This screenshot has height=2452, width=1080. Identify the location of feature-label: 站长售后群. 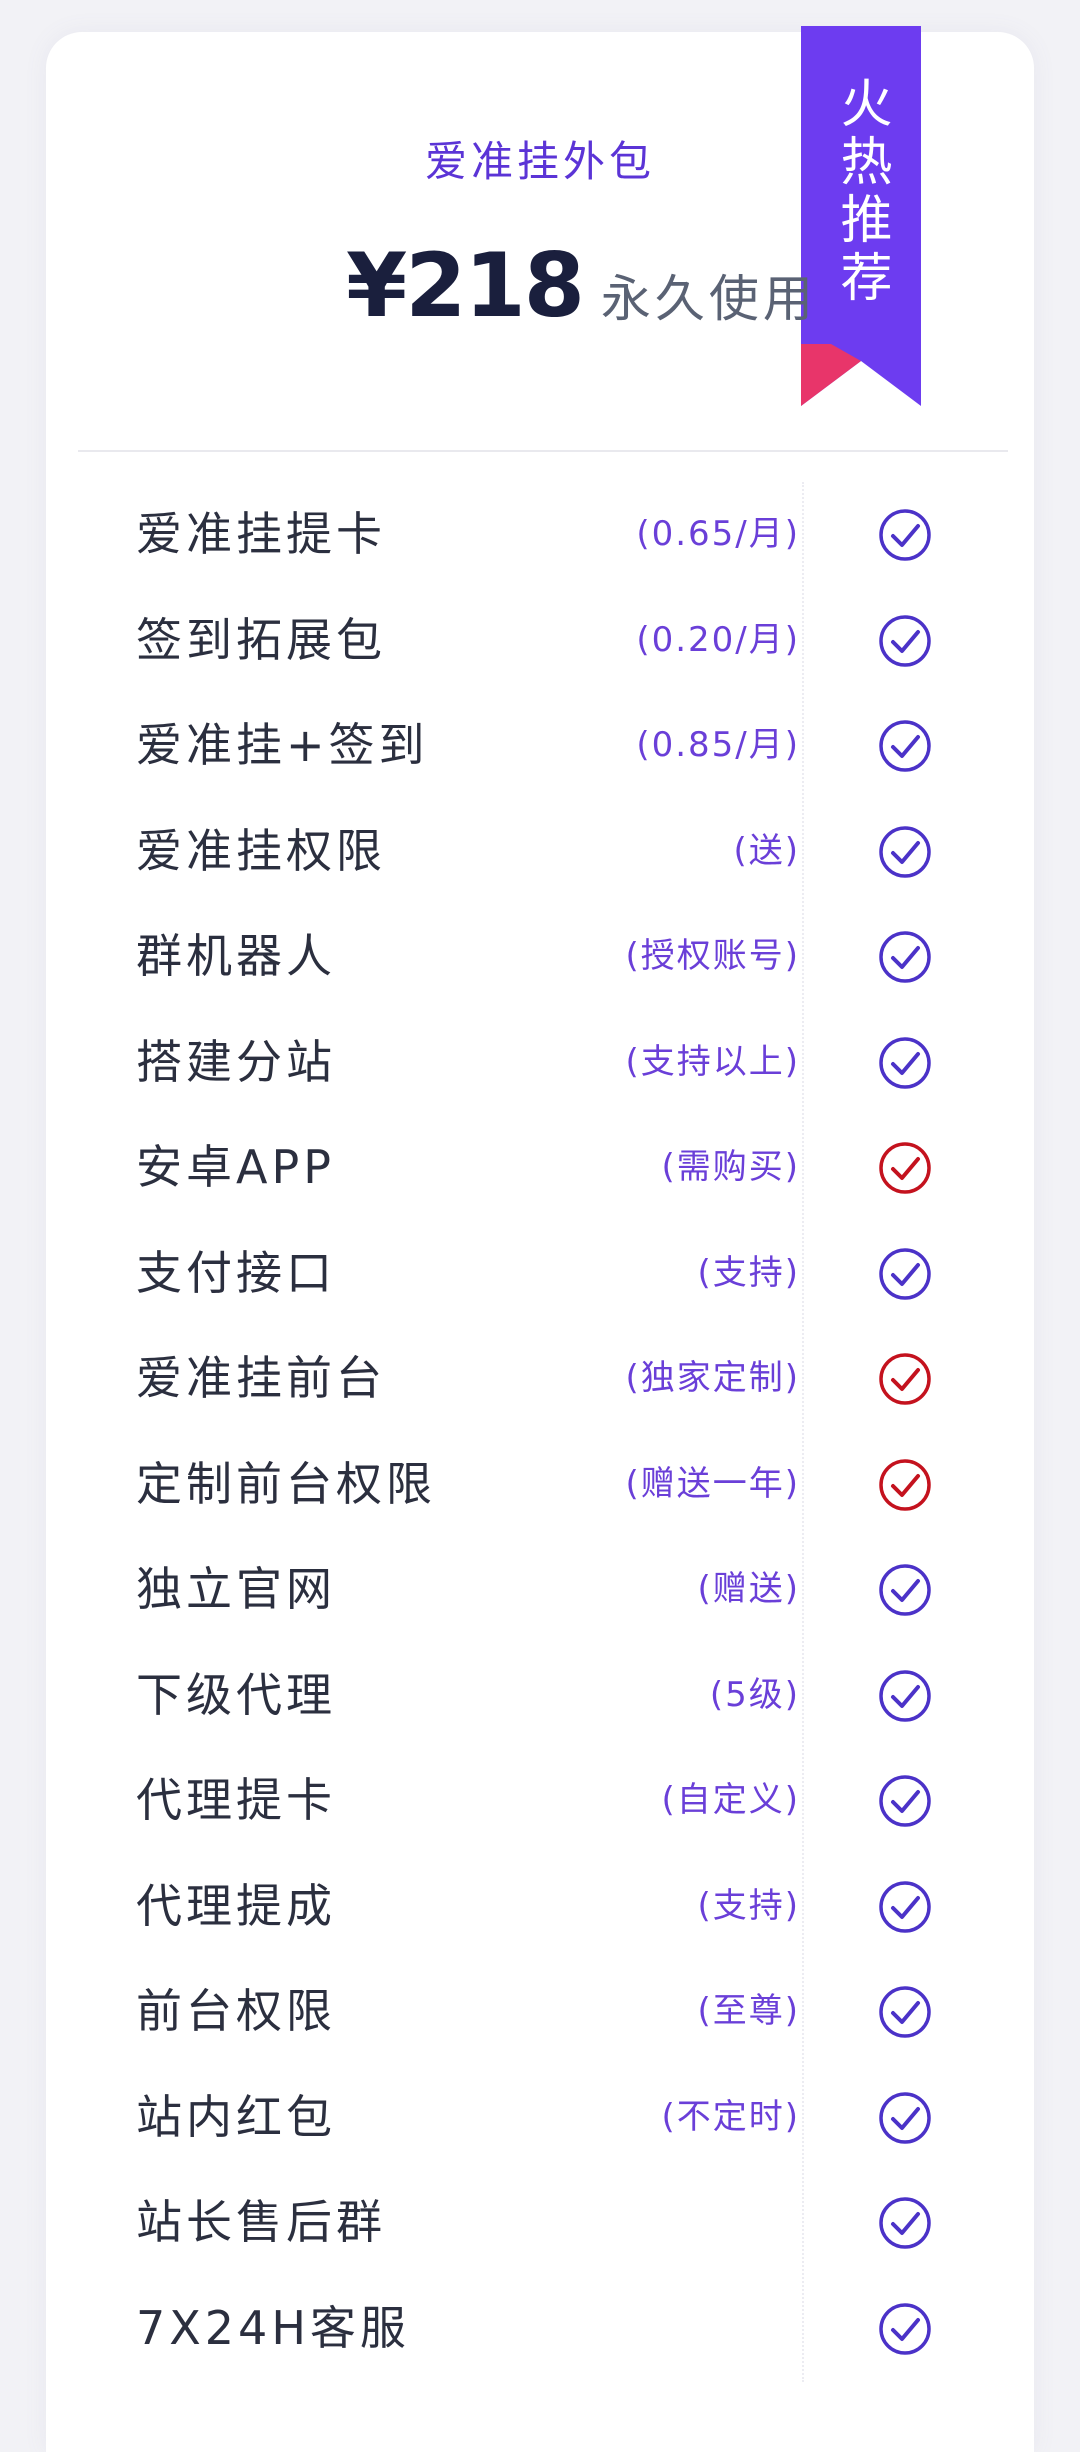
(261, 2222).